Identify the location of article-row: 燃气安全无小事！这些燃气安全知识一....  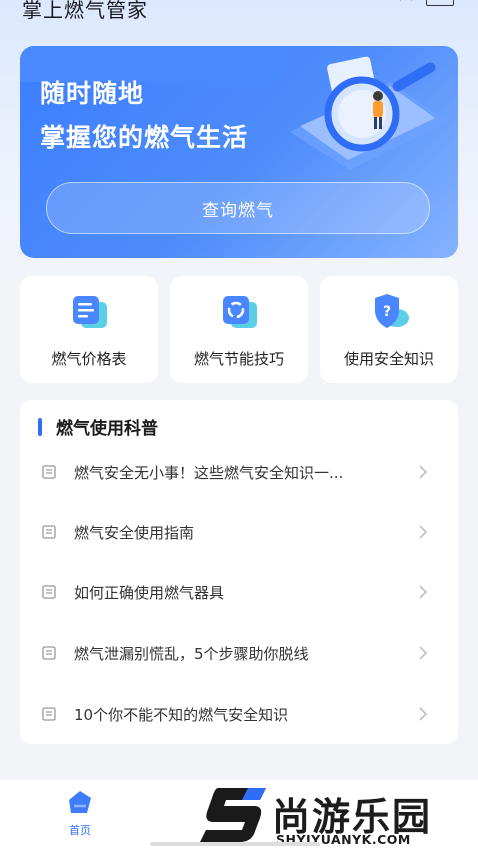
(239, 472).